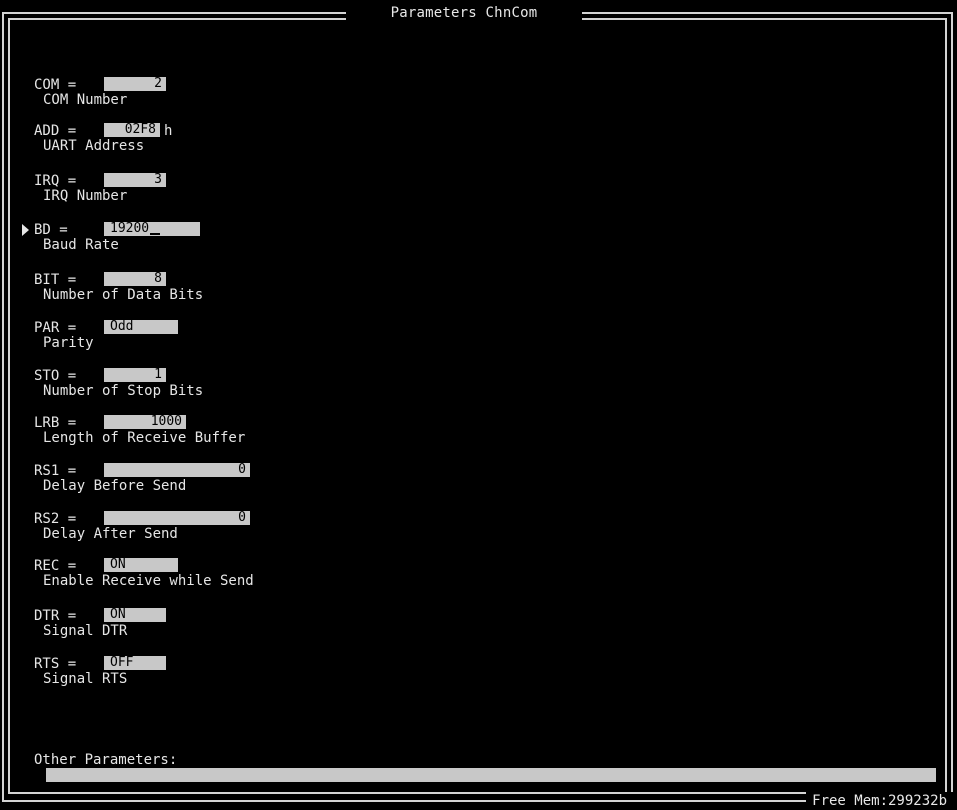  What do you see at coordinates (322, 483) in the screenshot?
I see `param-rs1: RS1 = 0 Delay Before Send` at bounding box center [322, 483].